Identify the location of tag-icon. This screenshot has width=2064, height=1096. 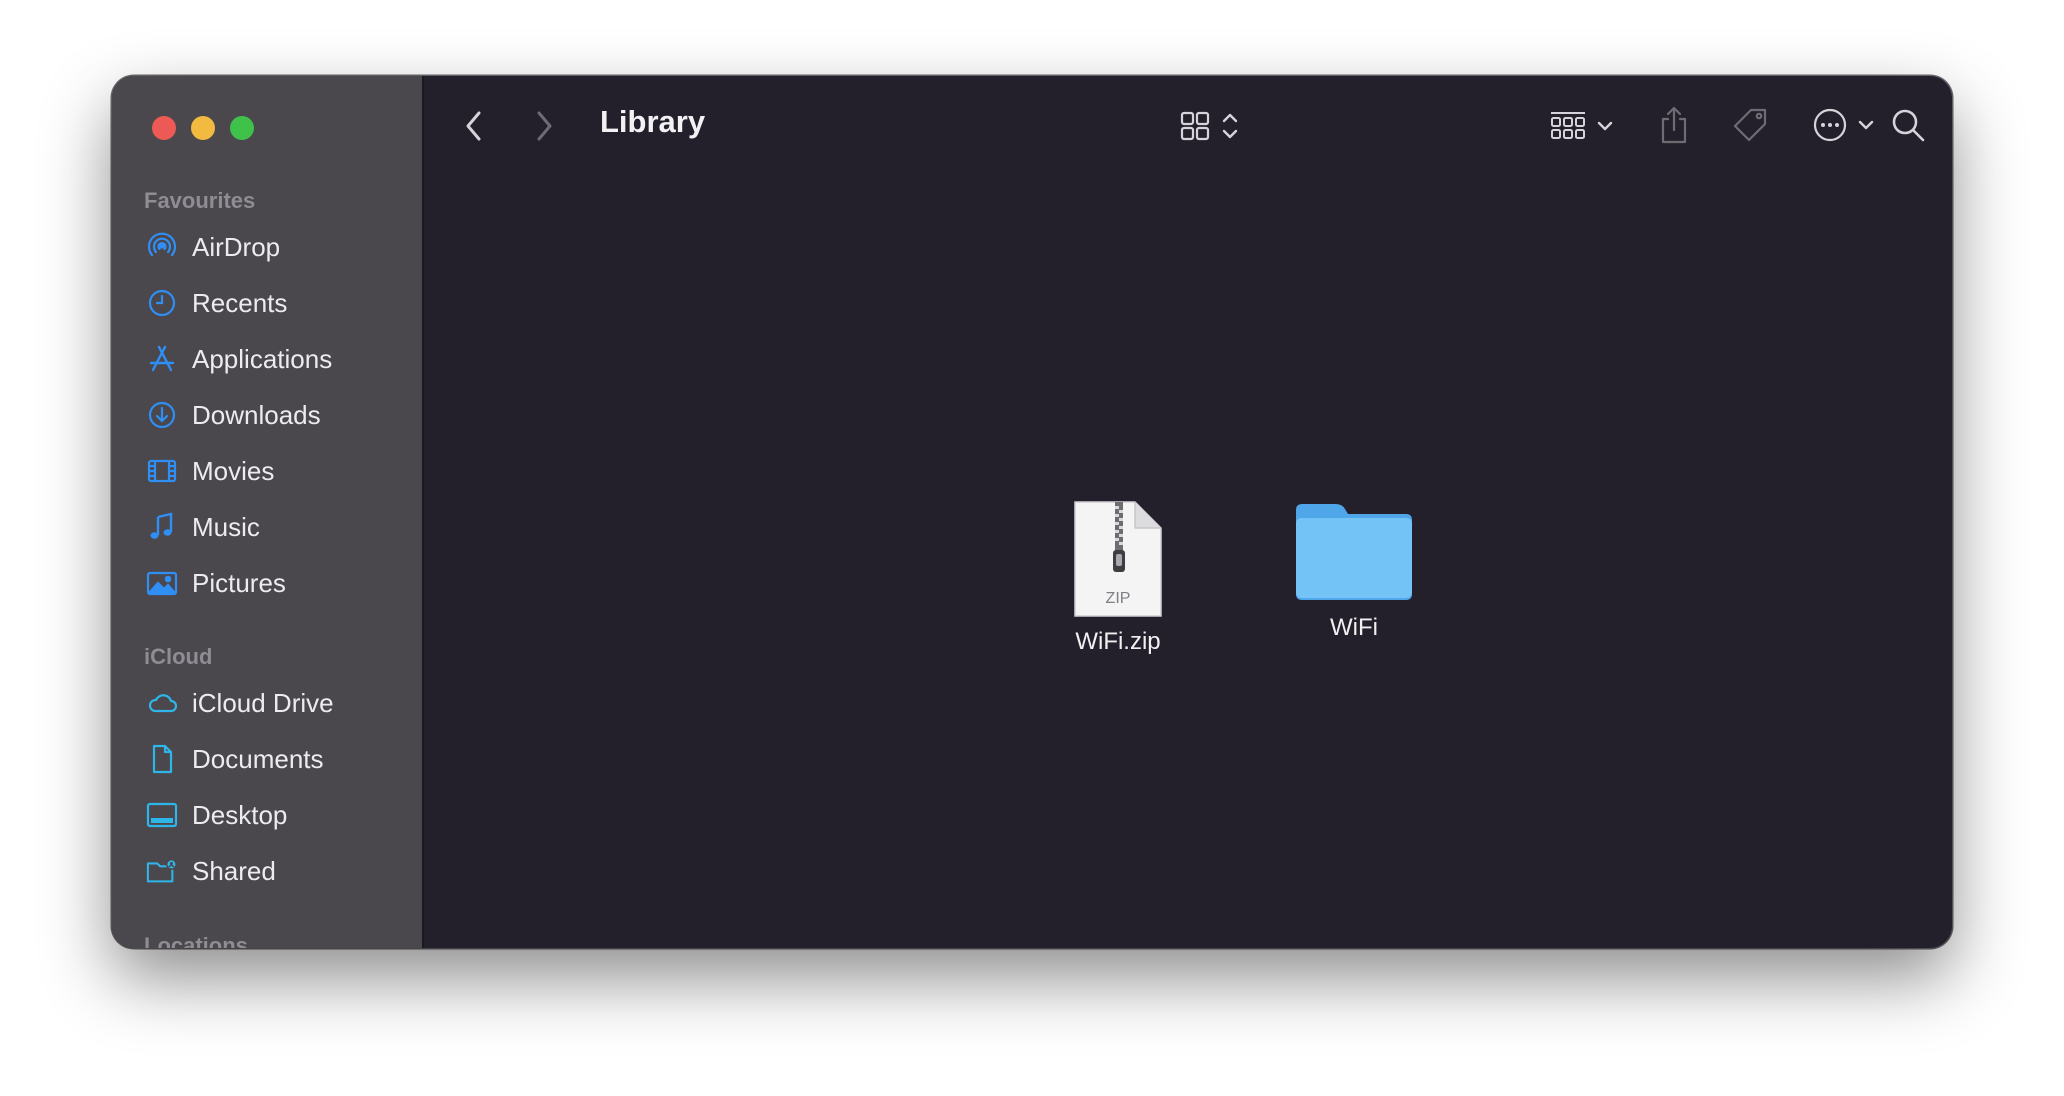
(1750, 125).